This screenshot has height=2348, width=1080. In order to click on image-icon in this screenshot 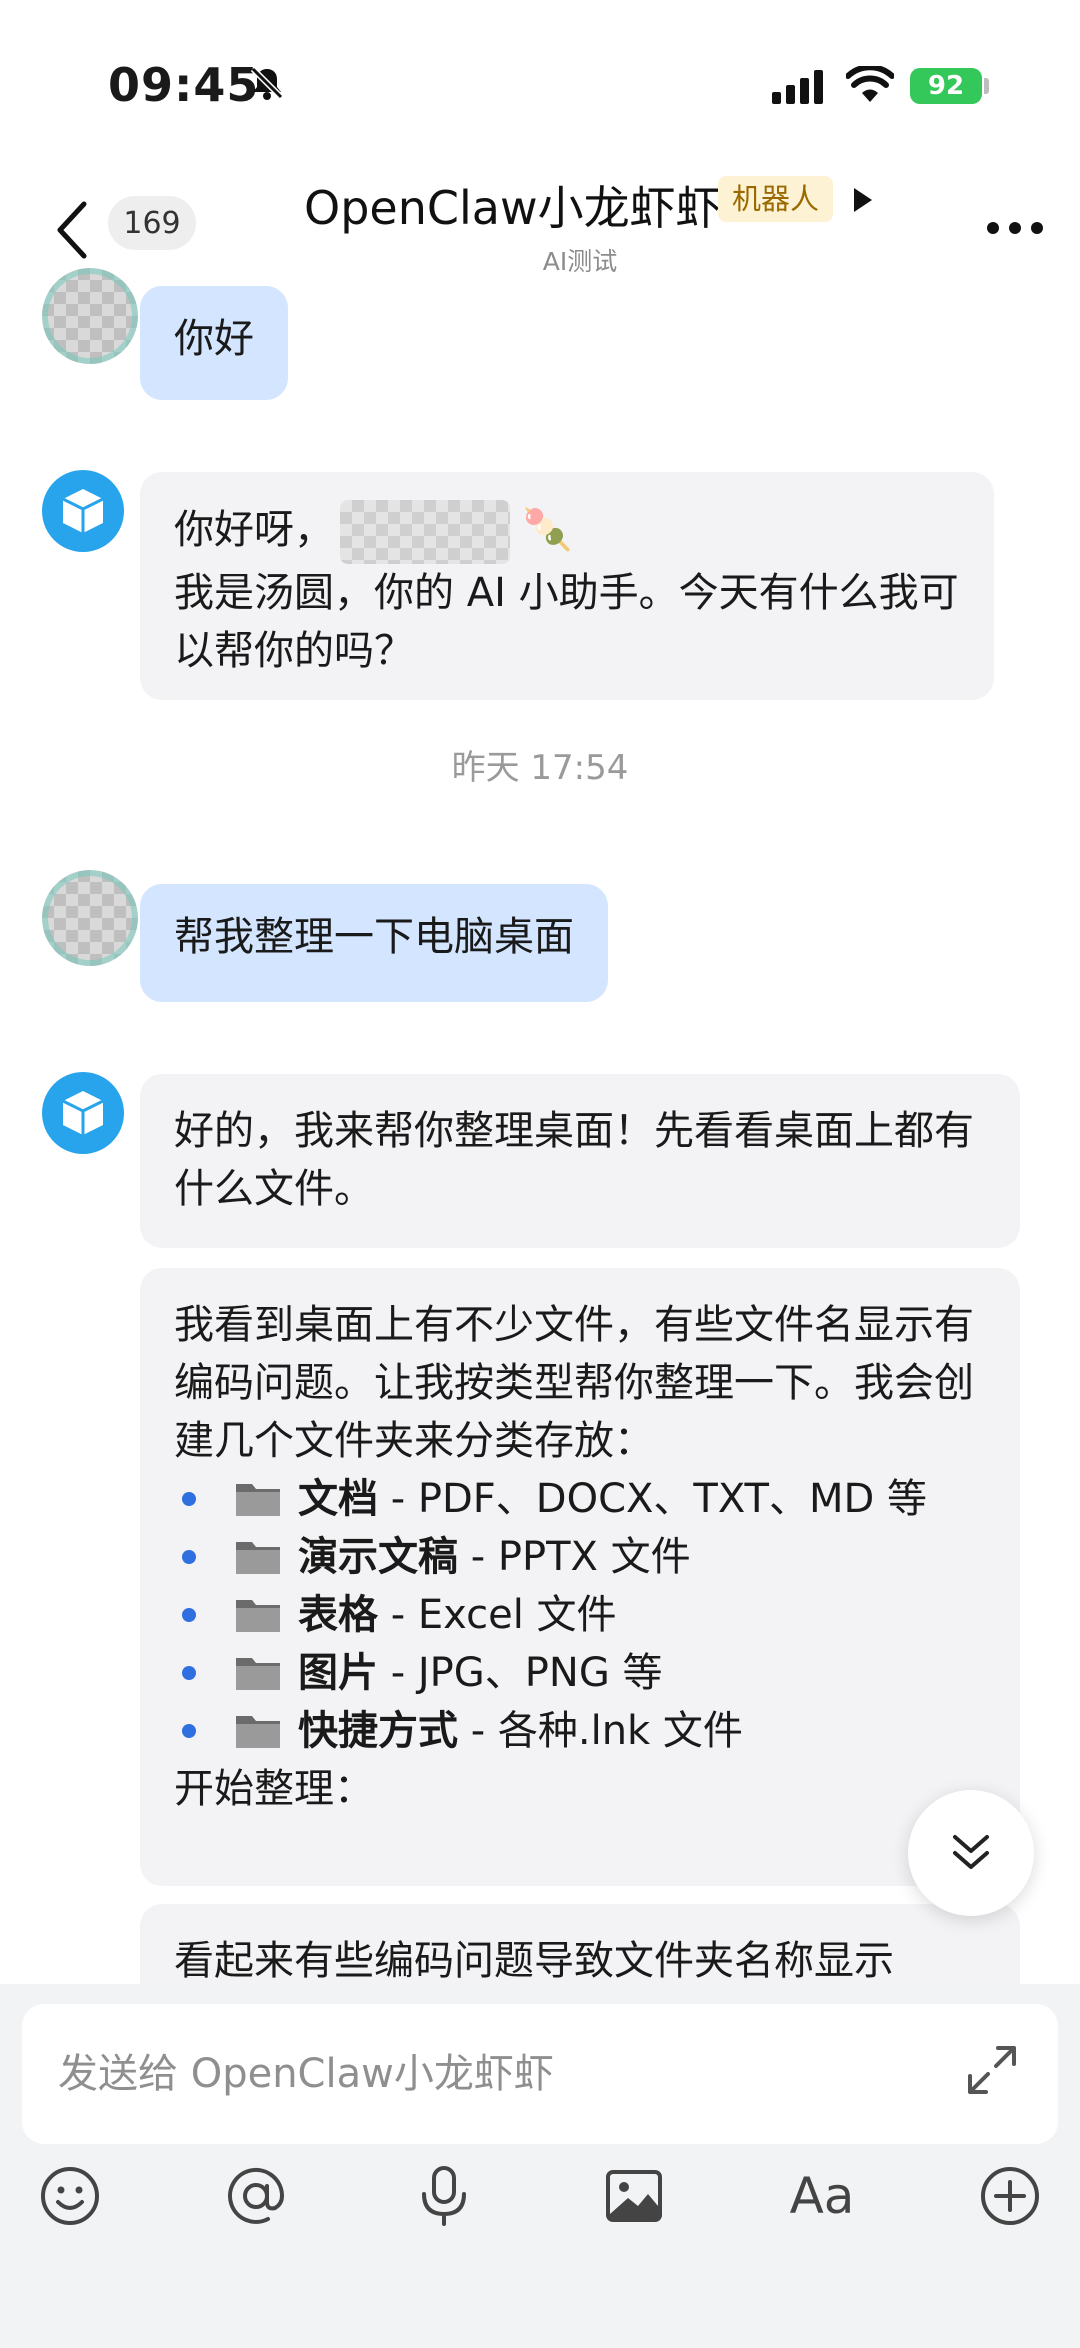, I will do `click(634, 2196)`.